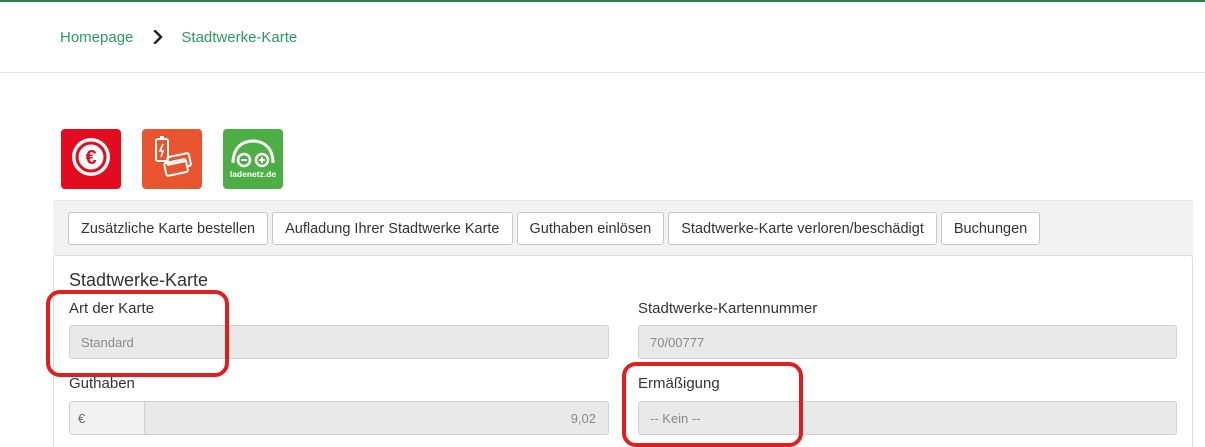 This screenshot has height=447, width=1205. What do you see at coordinates (168, 228) in the screenshot?
I see `order-additional-card-button: Zusätzliche Karte bestellen` at bounding box center [168, 228].